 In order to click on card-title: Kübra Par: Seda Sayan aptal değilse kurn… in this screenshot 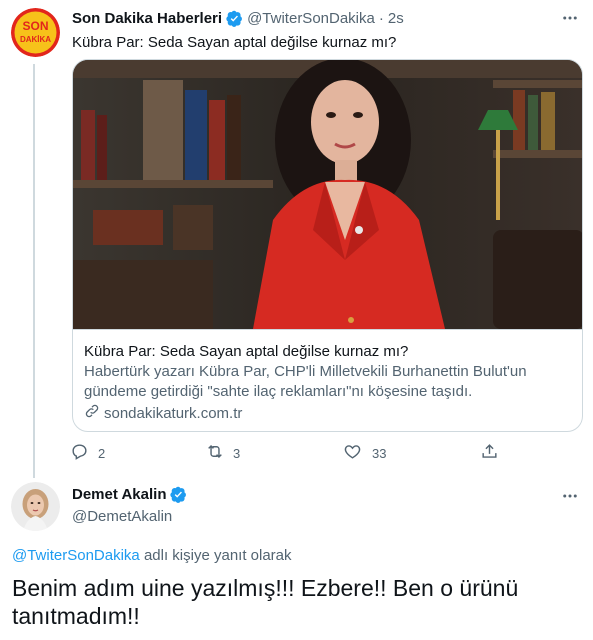, I will do `click(246, 351)`.